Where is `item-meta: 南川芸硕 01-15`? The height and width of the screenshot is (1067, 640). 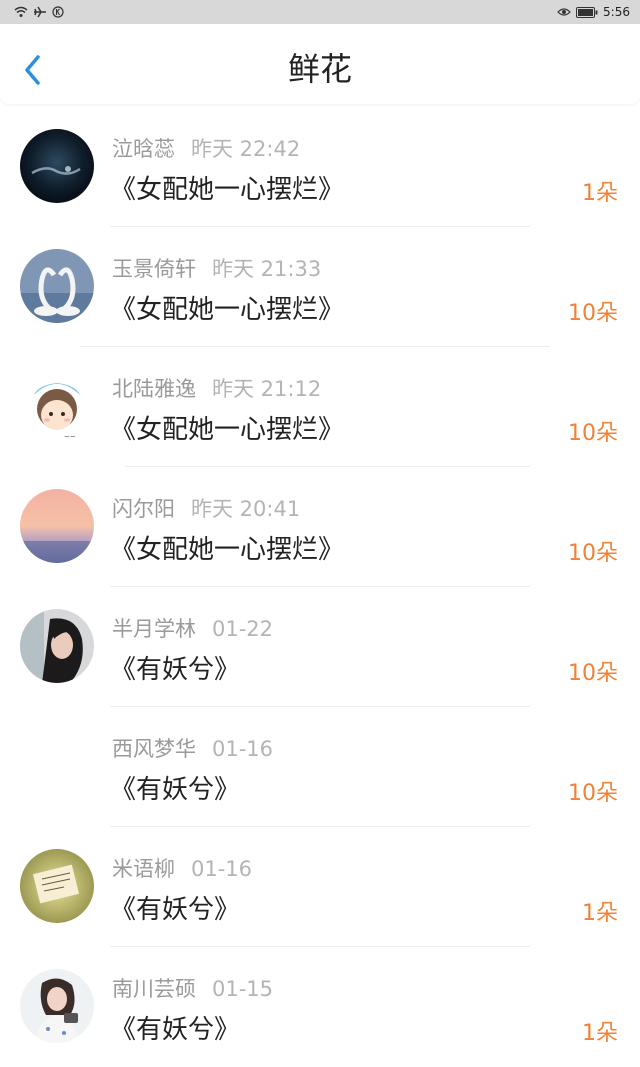 item-meta: 南川芸硕 01-15 is located at coordinates (192, 988).